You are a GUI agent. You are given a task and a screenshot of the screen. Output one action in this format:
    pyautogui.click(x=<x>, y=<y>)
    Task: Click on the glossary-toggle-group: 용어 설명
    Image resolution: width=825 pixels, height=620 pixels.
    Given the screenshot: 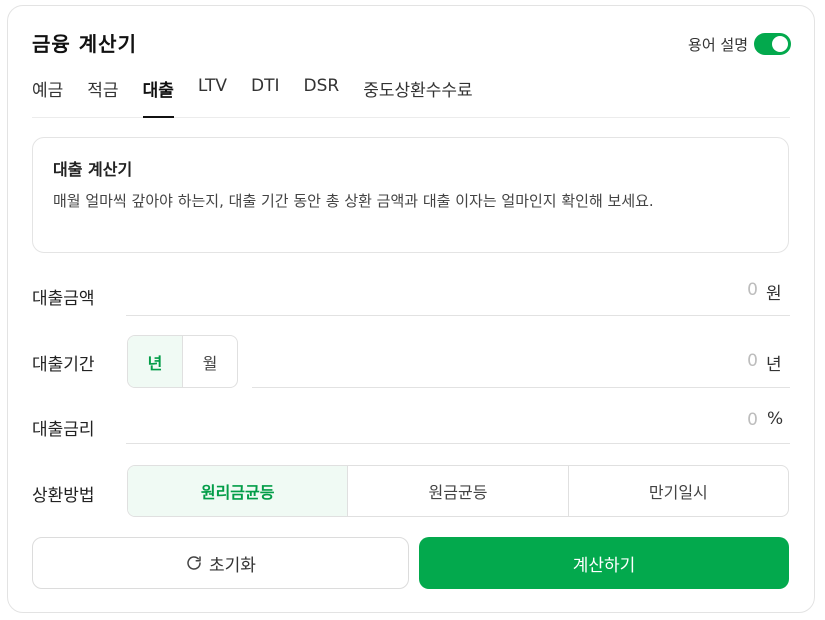 What is the action you would take?
    pyautogui.click(x=739, y=44)
    